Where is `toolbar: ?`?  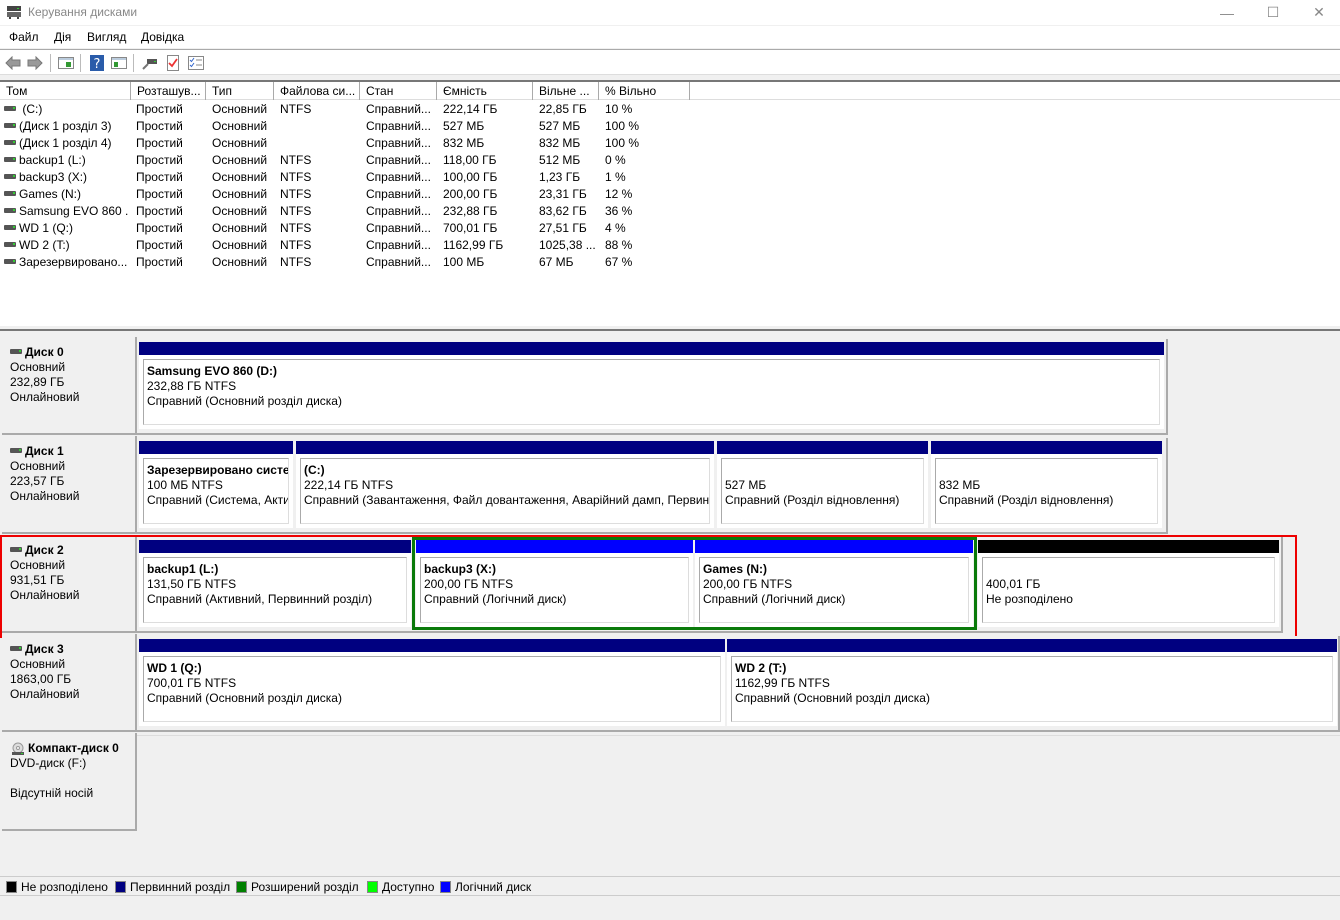 toolbar: ? is located at coordinates (670, 62).